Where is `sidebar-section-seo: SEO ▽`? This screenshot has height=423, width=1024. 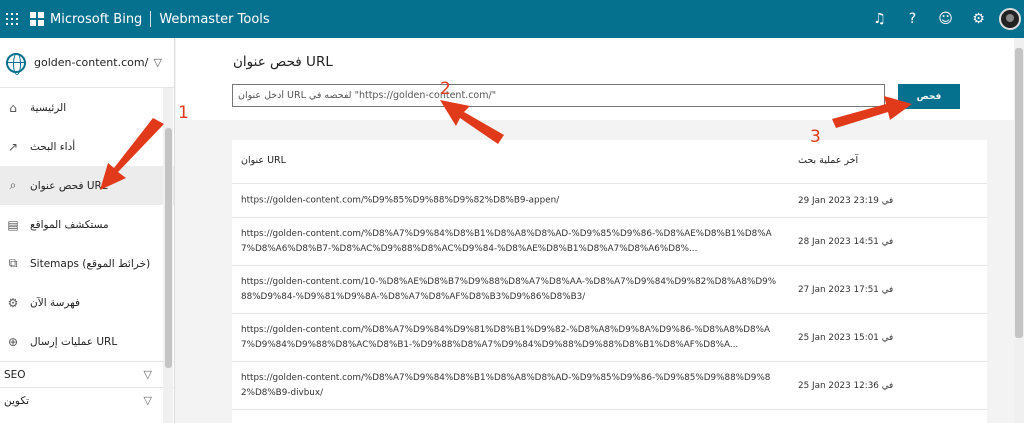
sidebar-section-seo: SEO ▽ is located at coordinates (87, 374).